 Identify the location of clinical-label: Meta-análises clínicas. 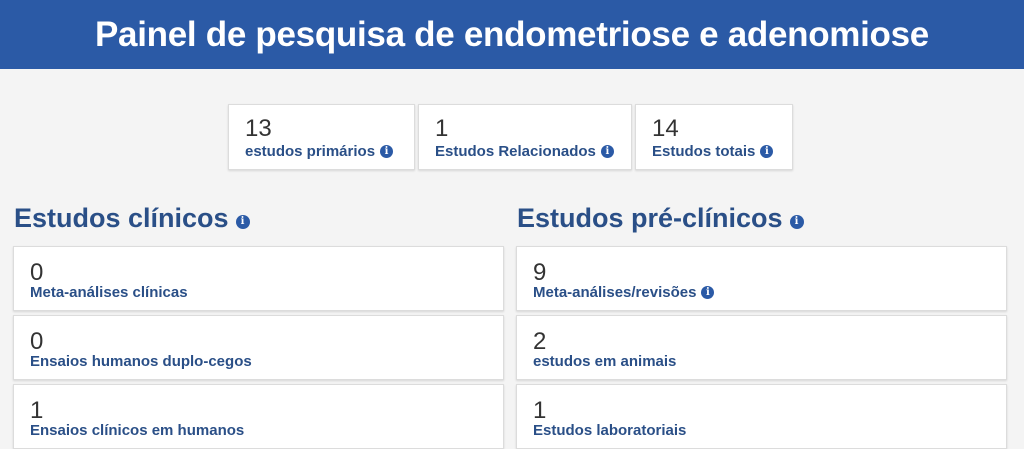
(109, 292).